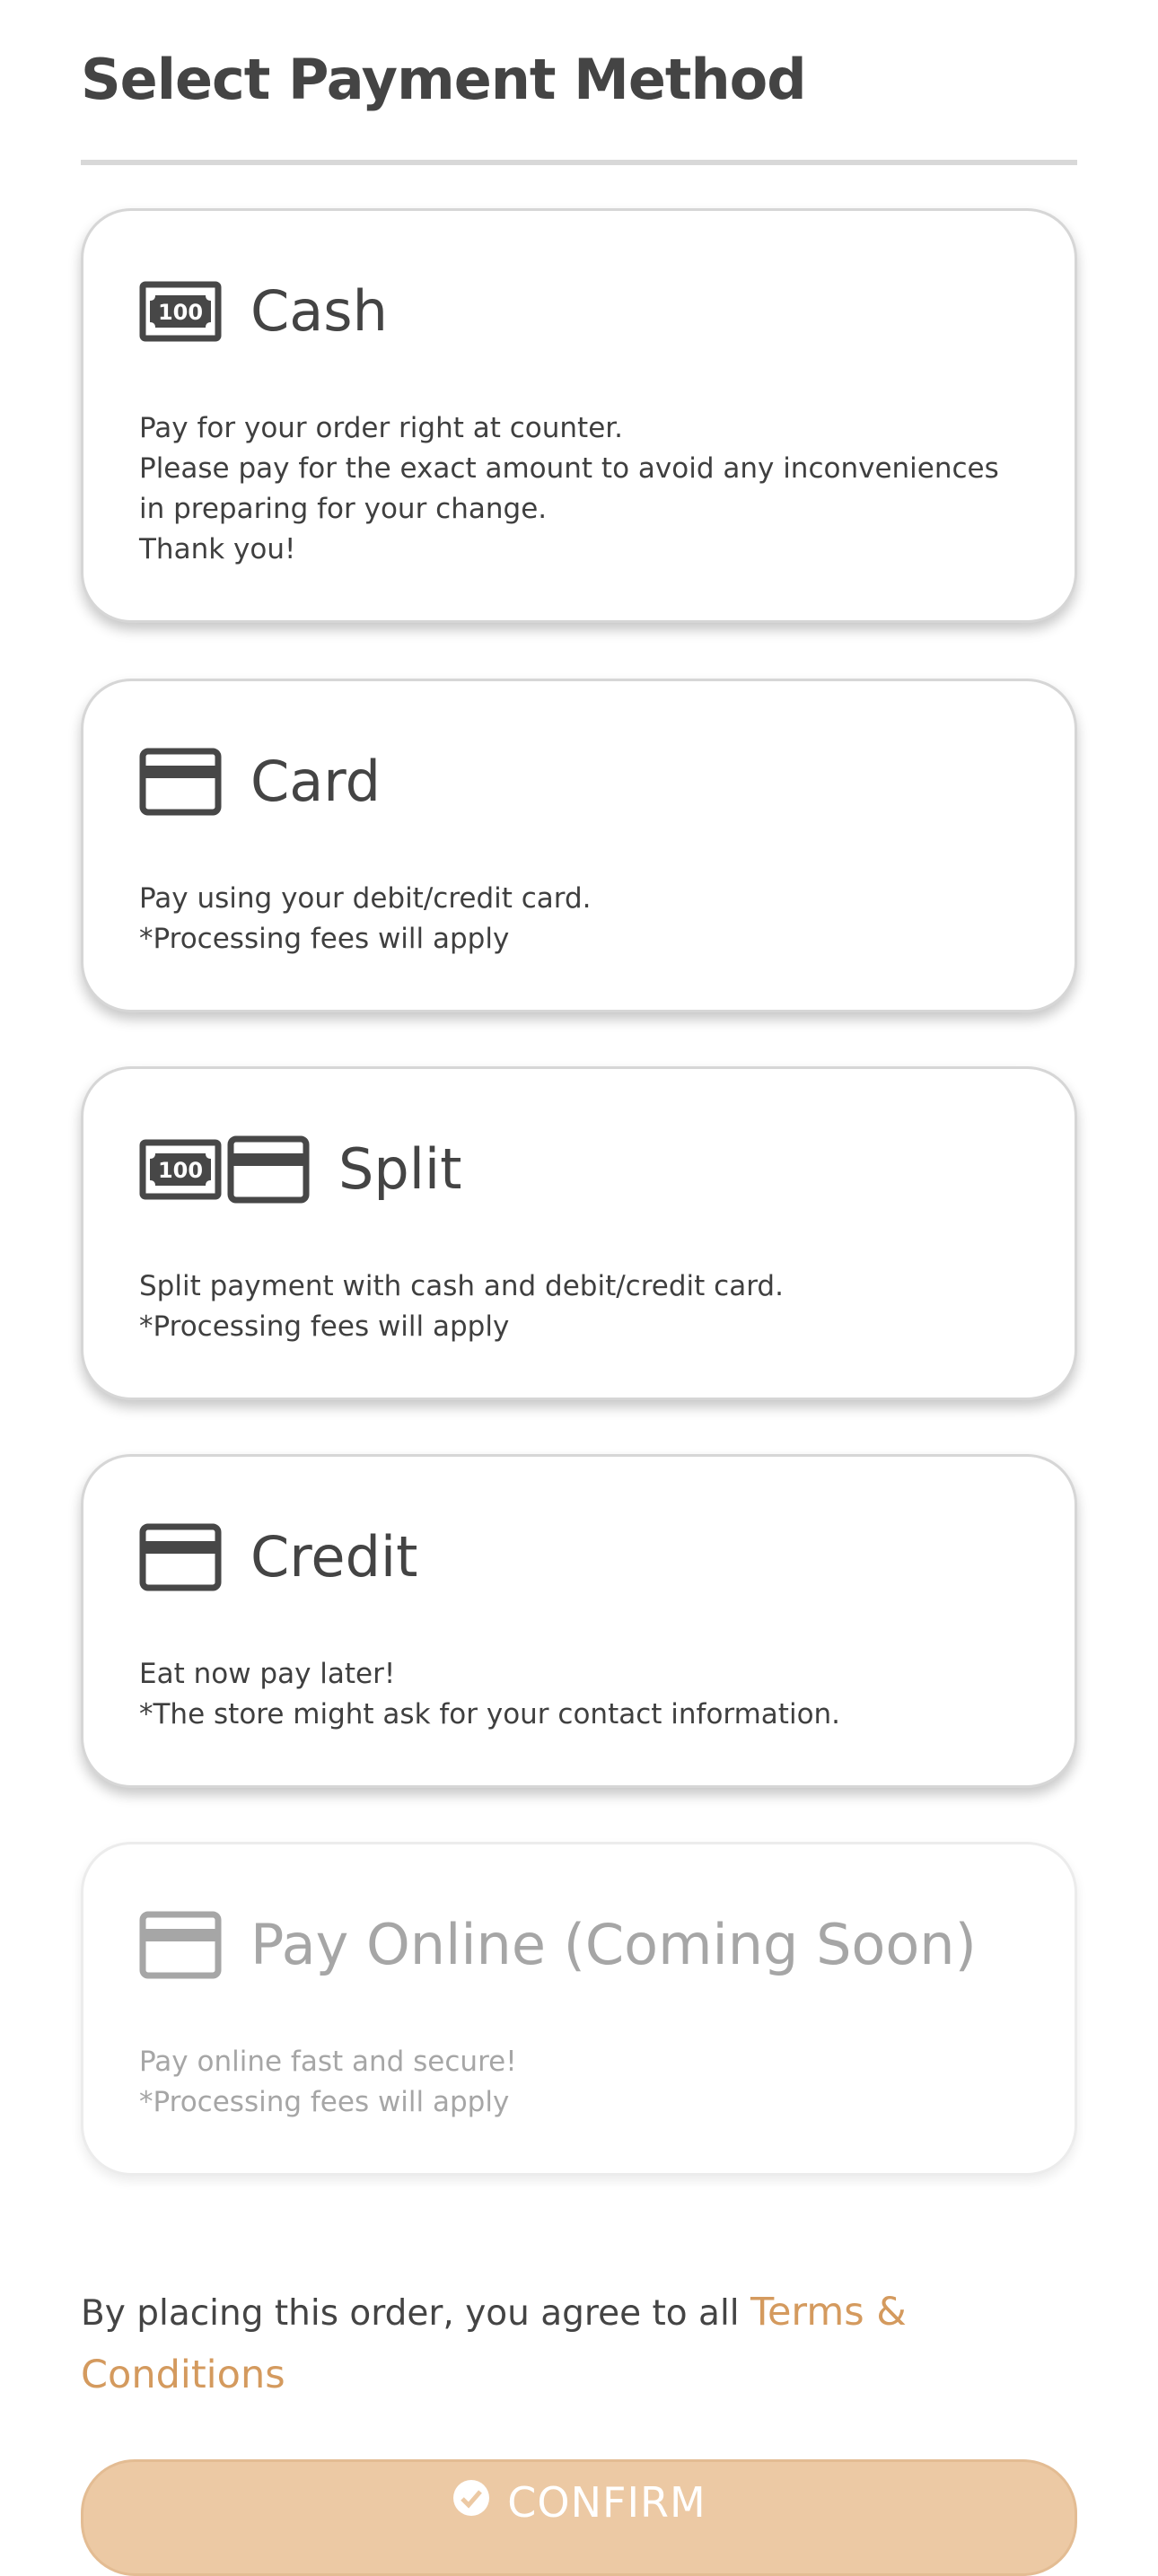 The image size is (1158, 2576). I want to click on page-title: Select Payment Method, so click(444, 79).